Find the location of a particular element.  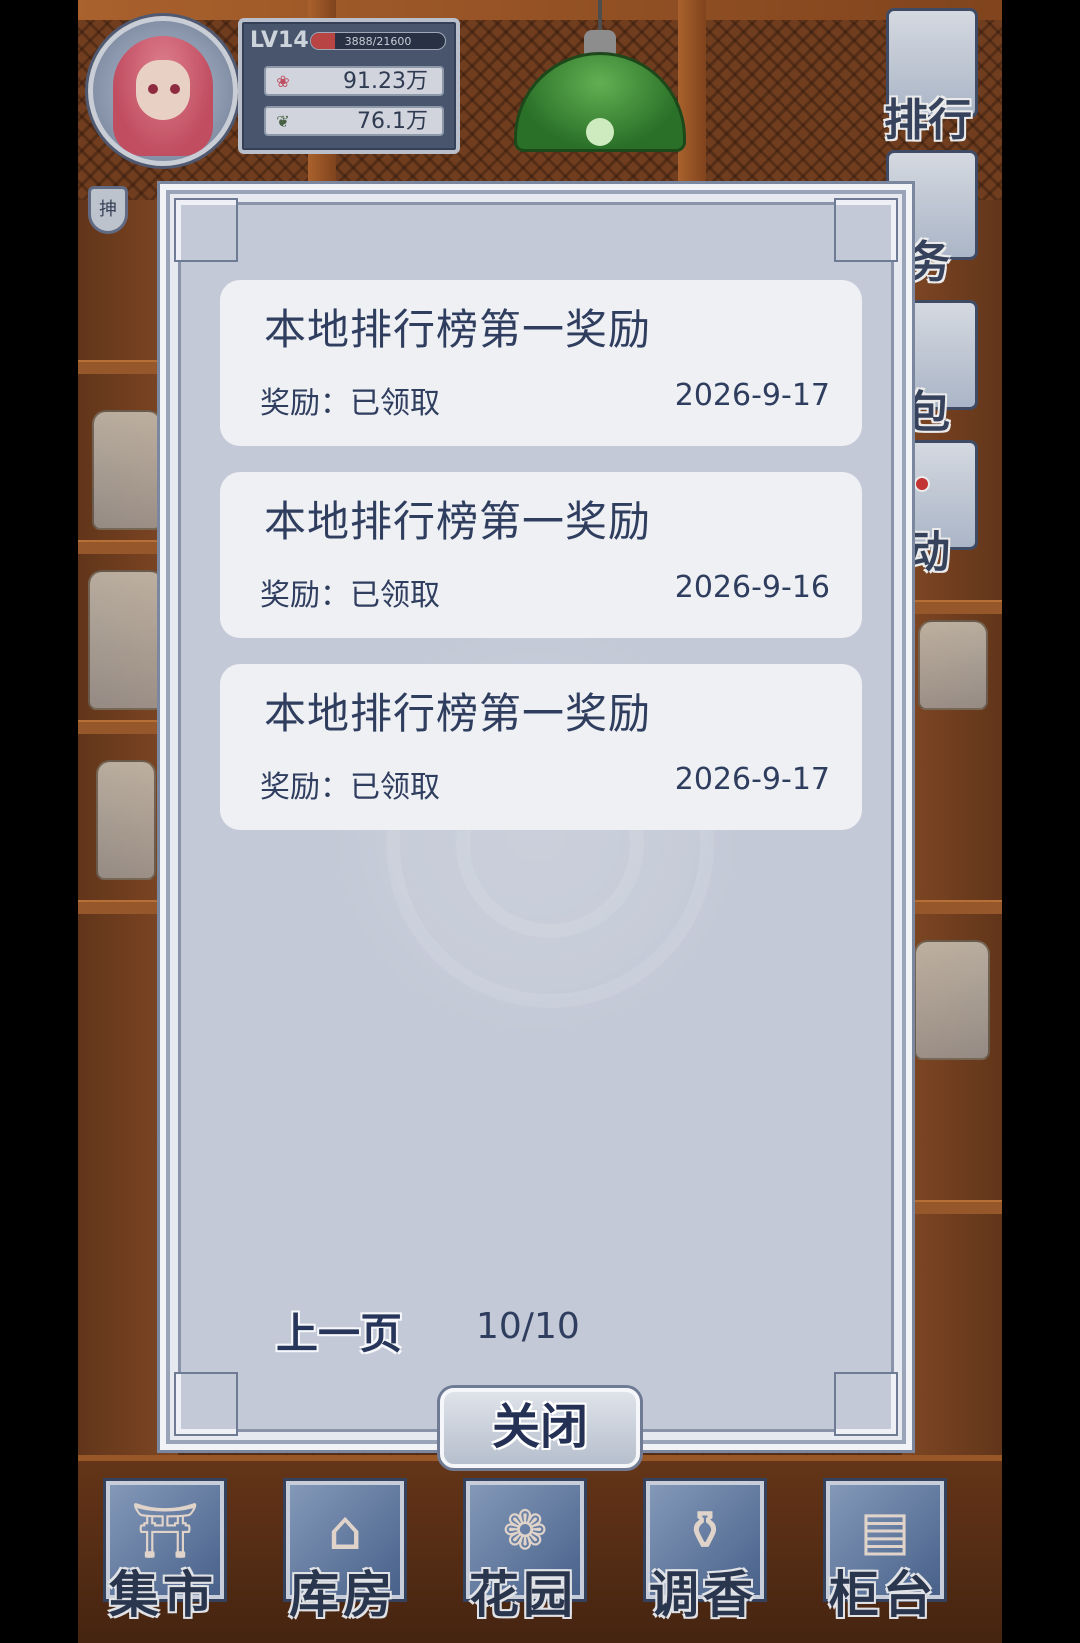

pagination: 上一页 10/10 is located at coordinates (546, 1330).